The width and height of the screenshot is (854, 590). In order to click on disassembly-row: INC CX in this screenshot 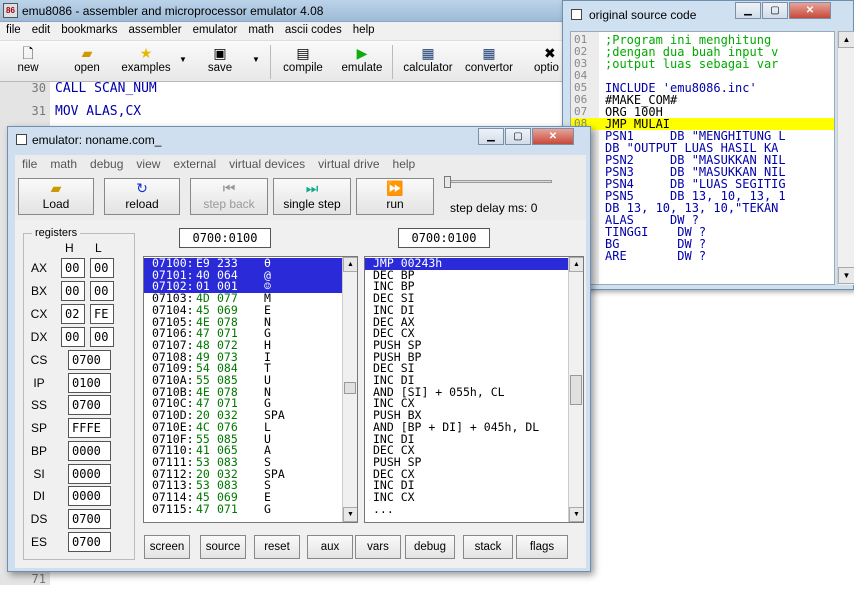, I will do `click(467, 497)`.